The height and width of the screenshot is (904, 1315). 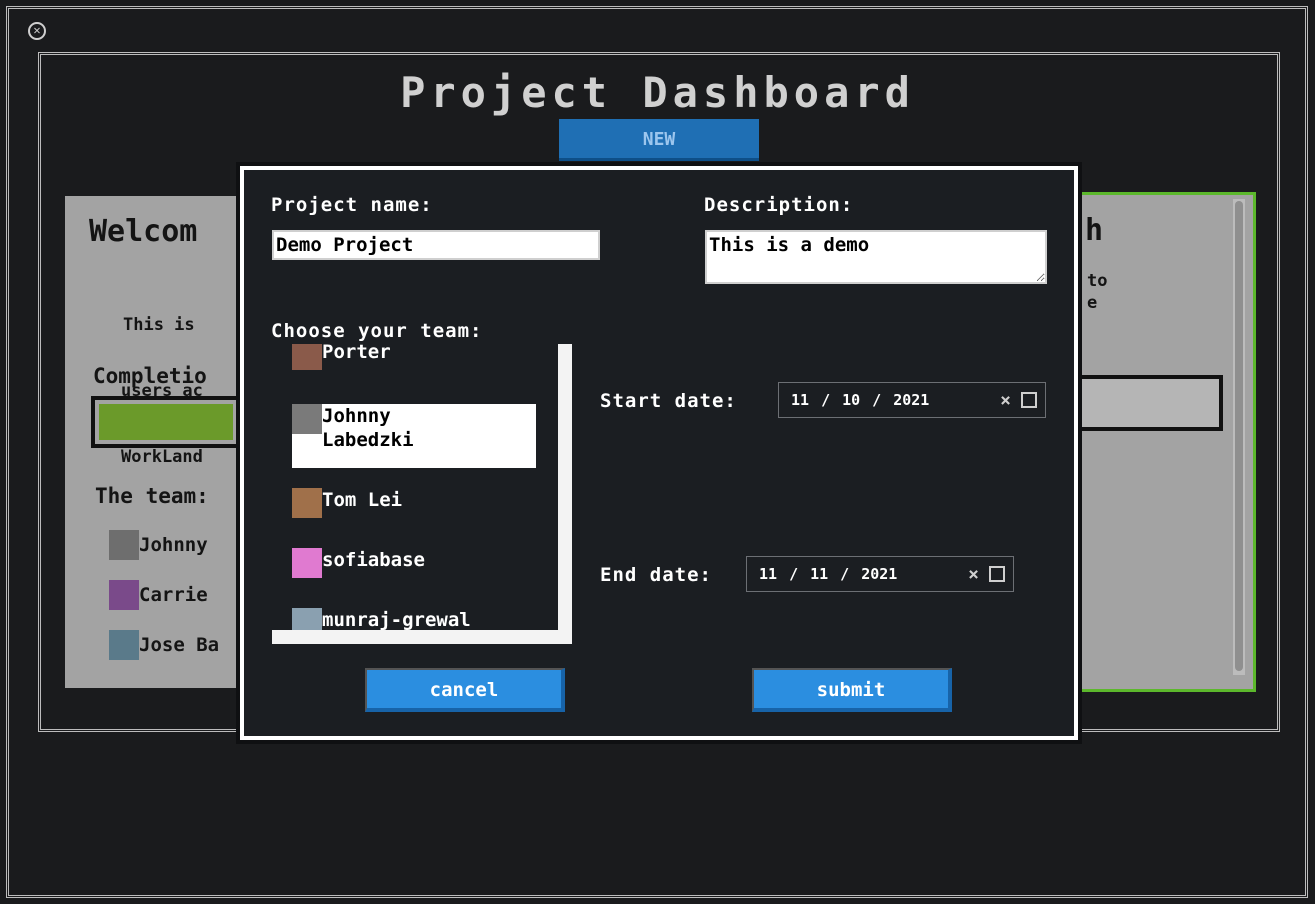 What do you see at coordinates (465, 690) in the screenshot?
I see `cancel-button: cancel` at bounding box center [465, 690].